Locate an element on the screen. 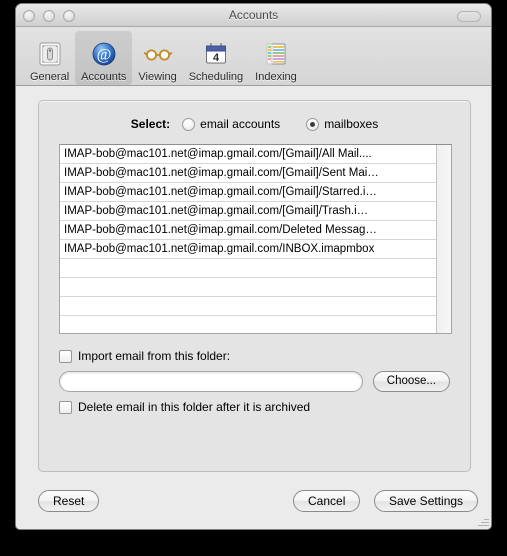  radio-mailboxes-indicator is located at coordinates (313, 124).